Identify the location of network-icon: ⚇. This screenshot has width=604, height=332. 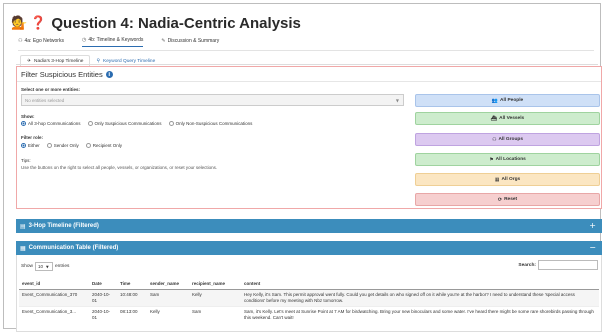
(20, 40).